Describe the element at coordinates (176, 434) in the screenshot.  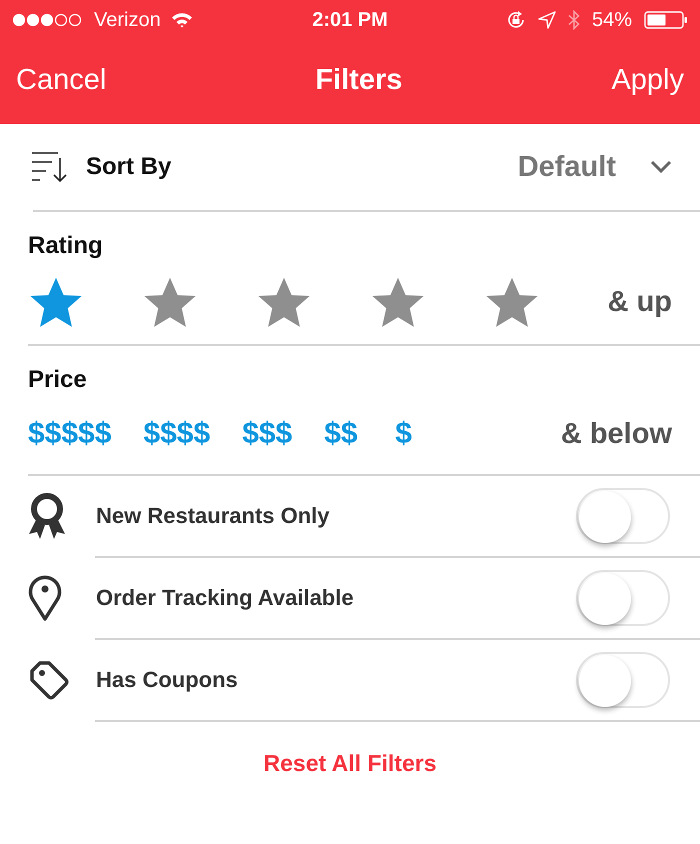
I see `price-option: $$$$` at that location.